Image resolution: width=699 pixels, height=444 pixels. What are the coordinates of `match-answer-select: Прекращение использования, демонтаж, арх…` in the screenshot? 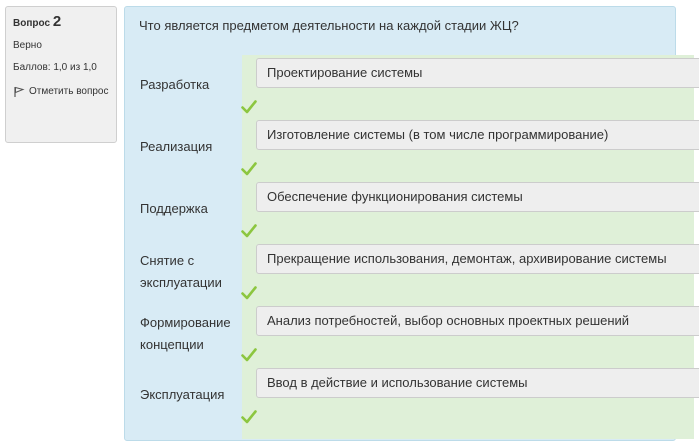 It's located at (477, 259).